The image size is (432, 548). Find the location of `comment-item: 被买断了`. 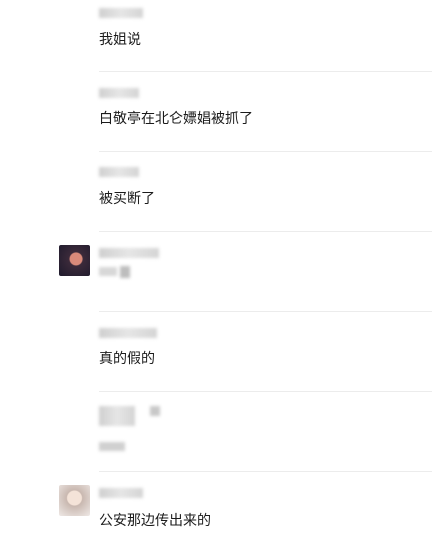

comment-item: 被买断了 is located at coordinates (216, 192).